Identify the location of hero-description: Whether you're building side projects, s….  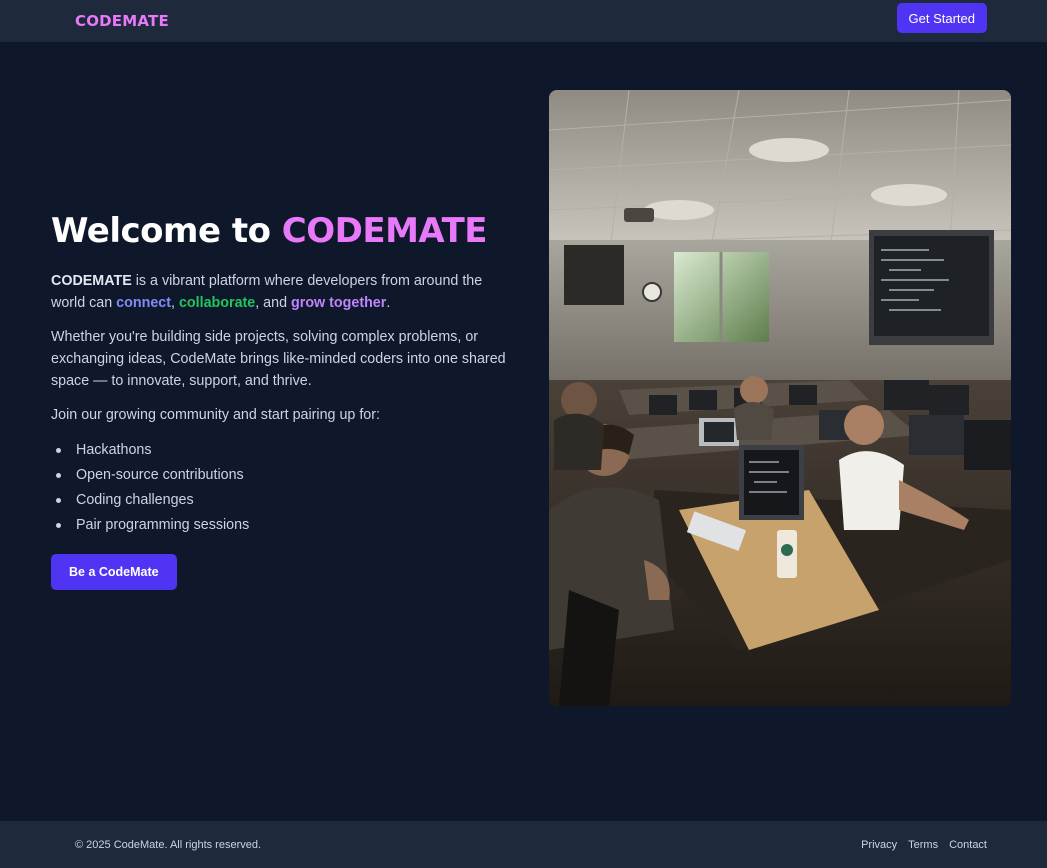
(278, 359).